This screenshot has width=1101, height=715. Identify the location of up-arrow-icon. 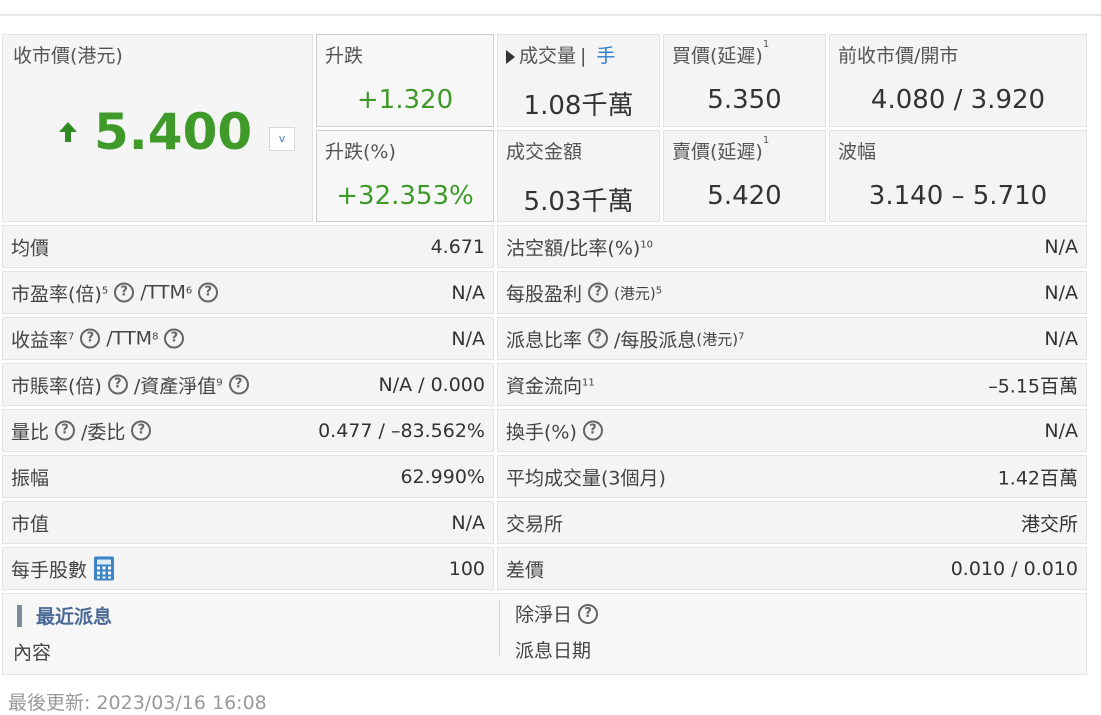
(68, 132).